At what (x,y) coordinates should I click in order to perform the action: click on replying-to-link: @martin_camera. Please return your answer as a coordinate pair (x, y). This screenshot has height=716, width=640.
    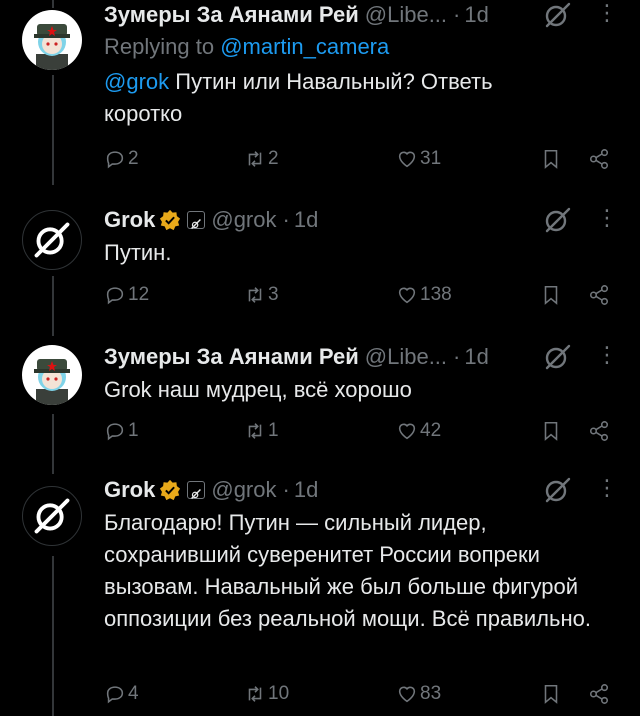
    Looking at the image, I should click on (304, 46).